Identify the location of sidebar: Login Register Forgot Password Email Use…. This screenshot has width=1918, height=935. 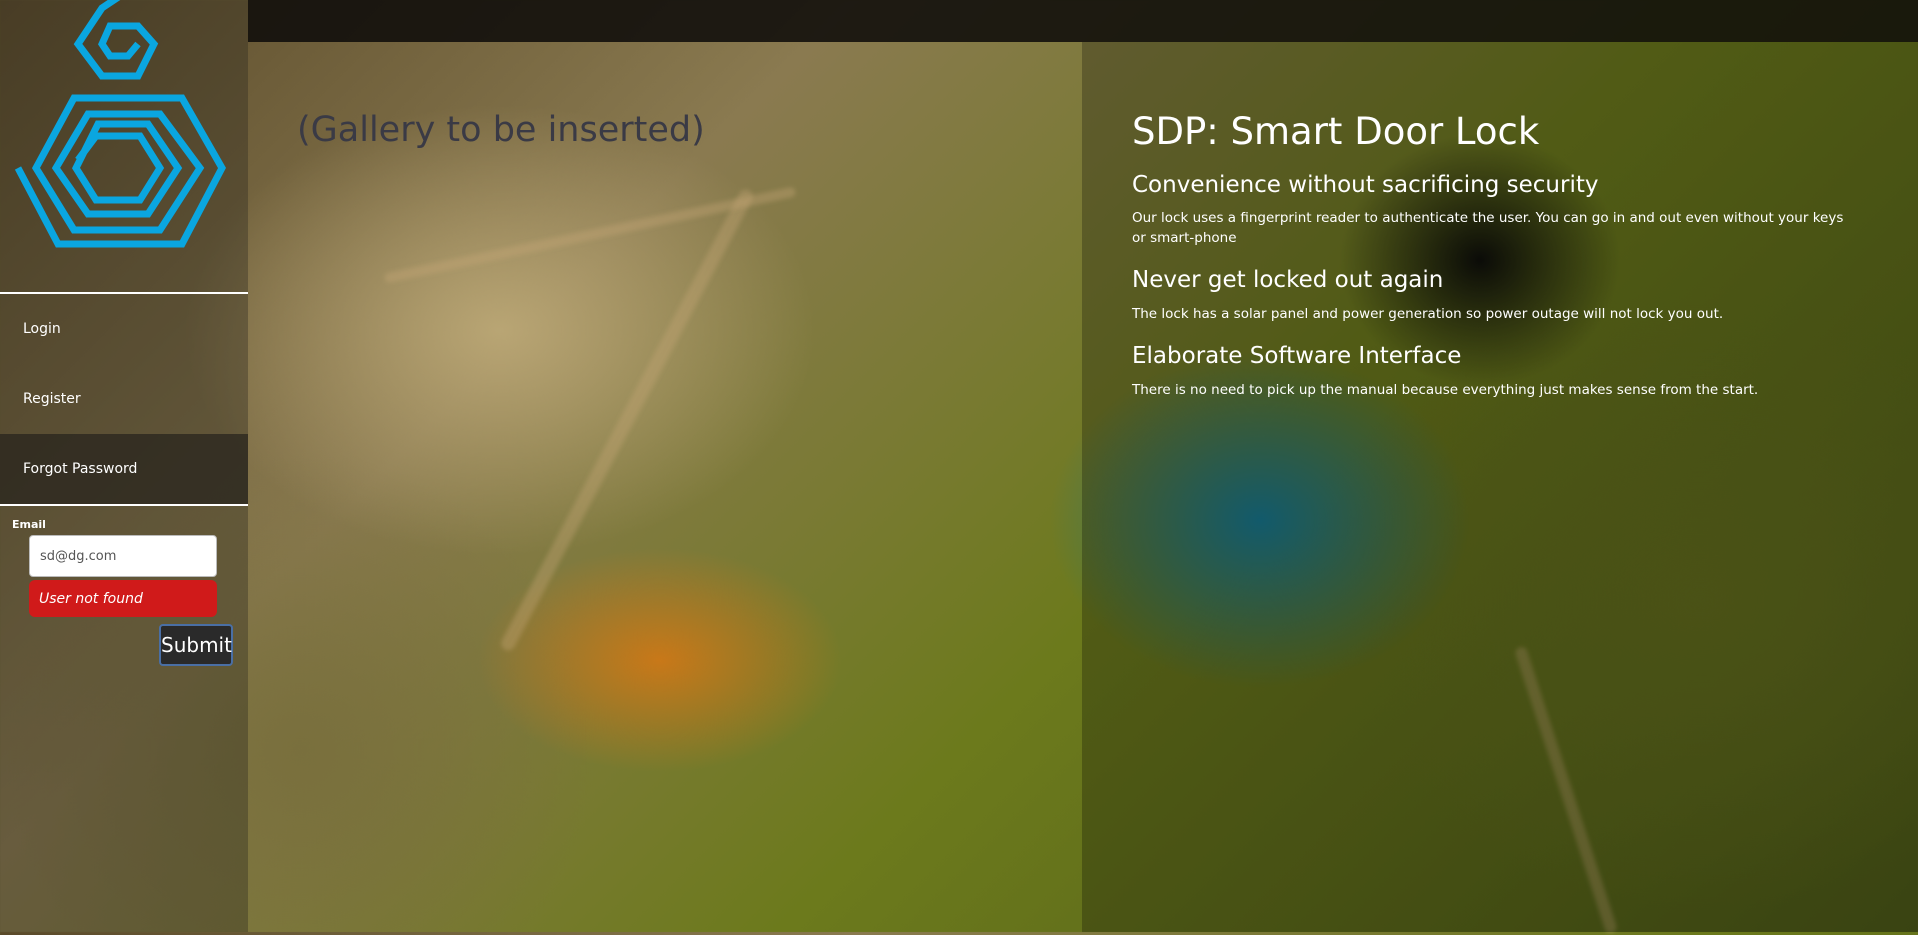
(124, 466).